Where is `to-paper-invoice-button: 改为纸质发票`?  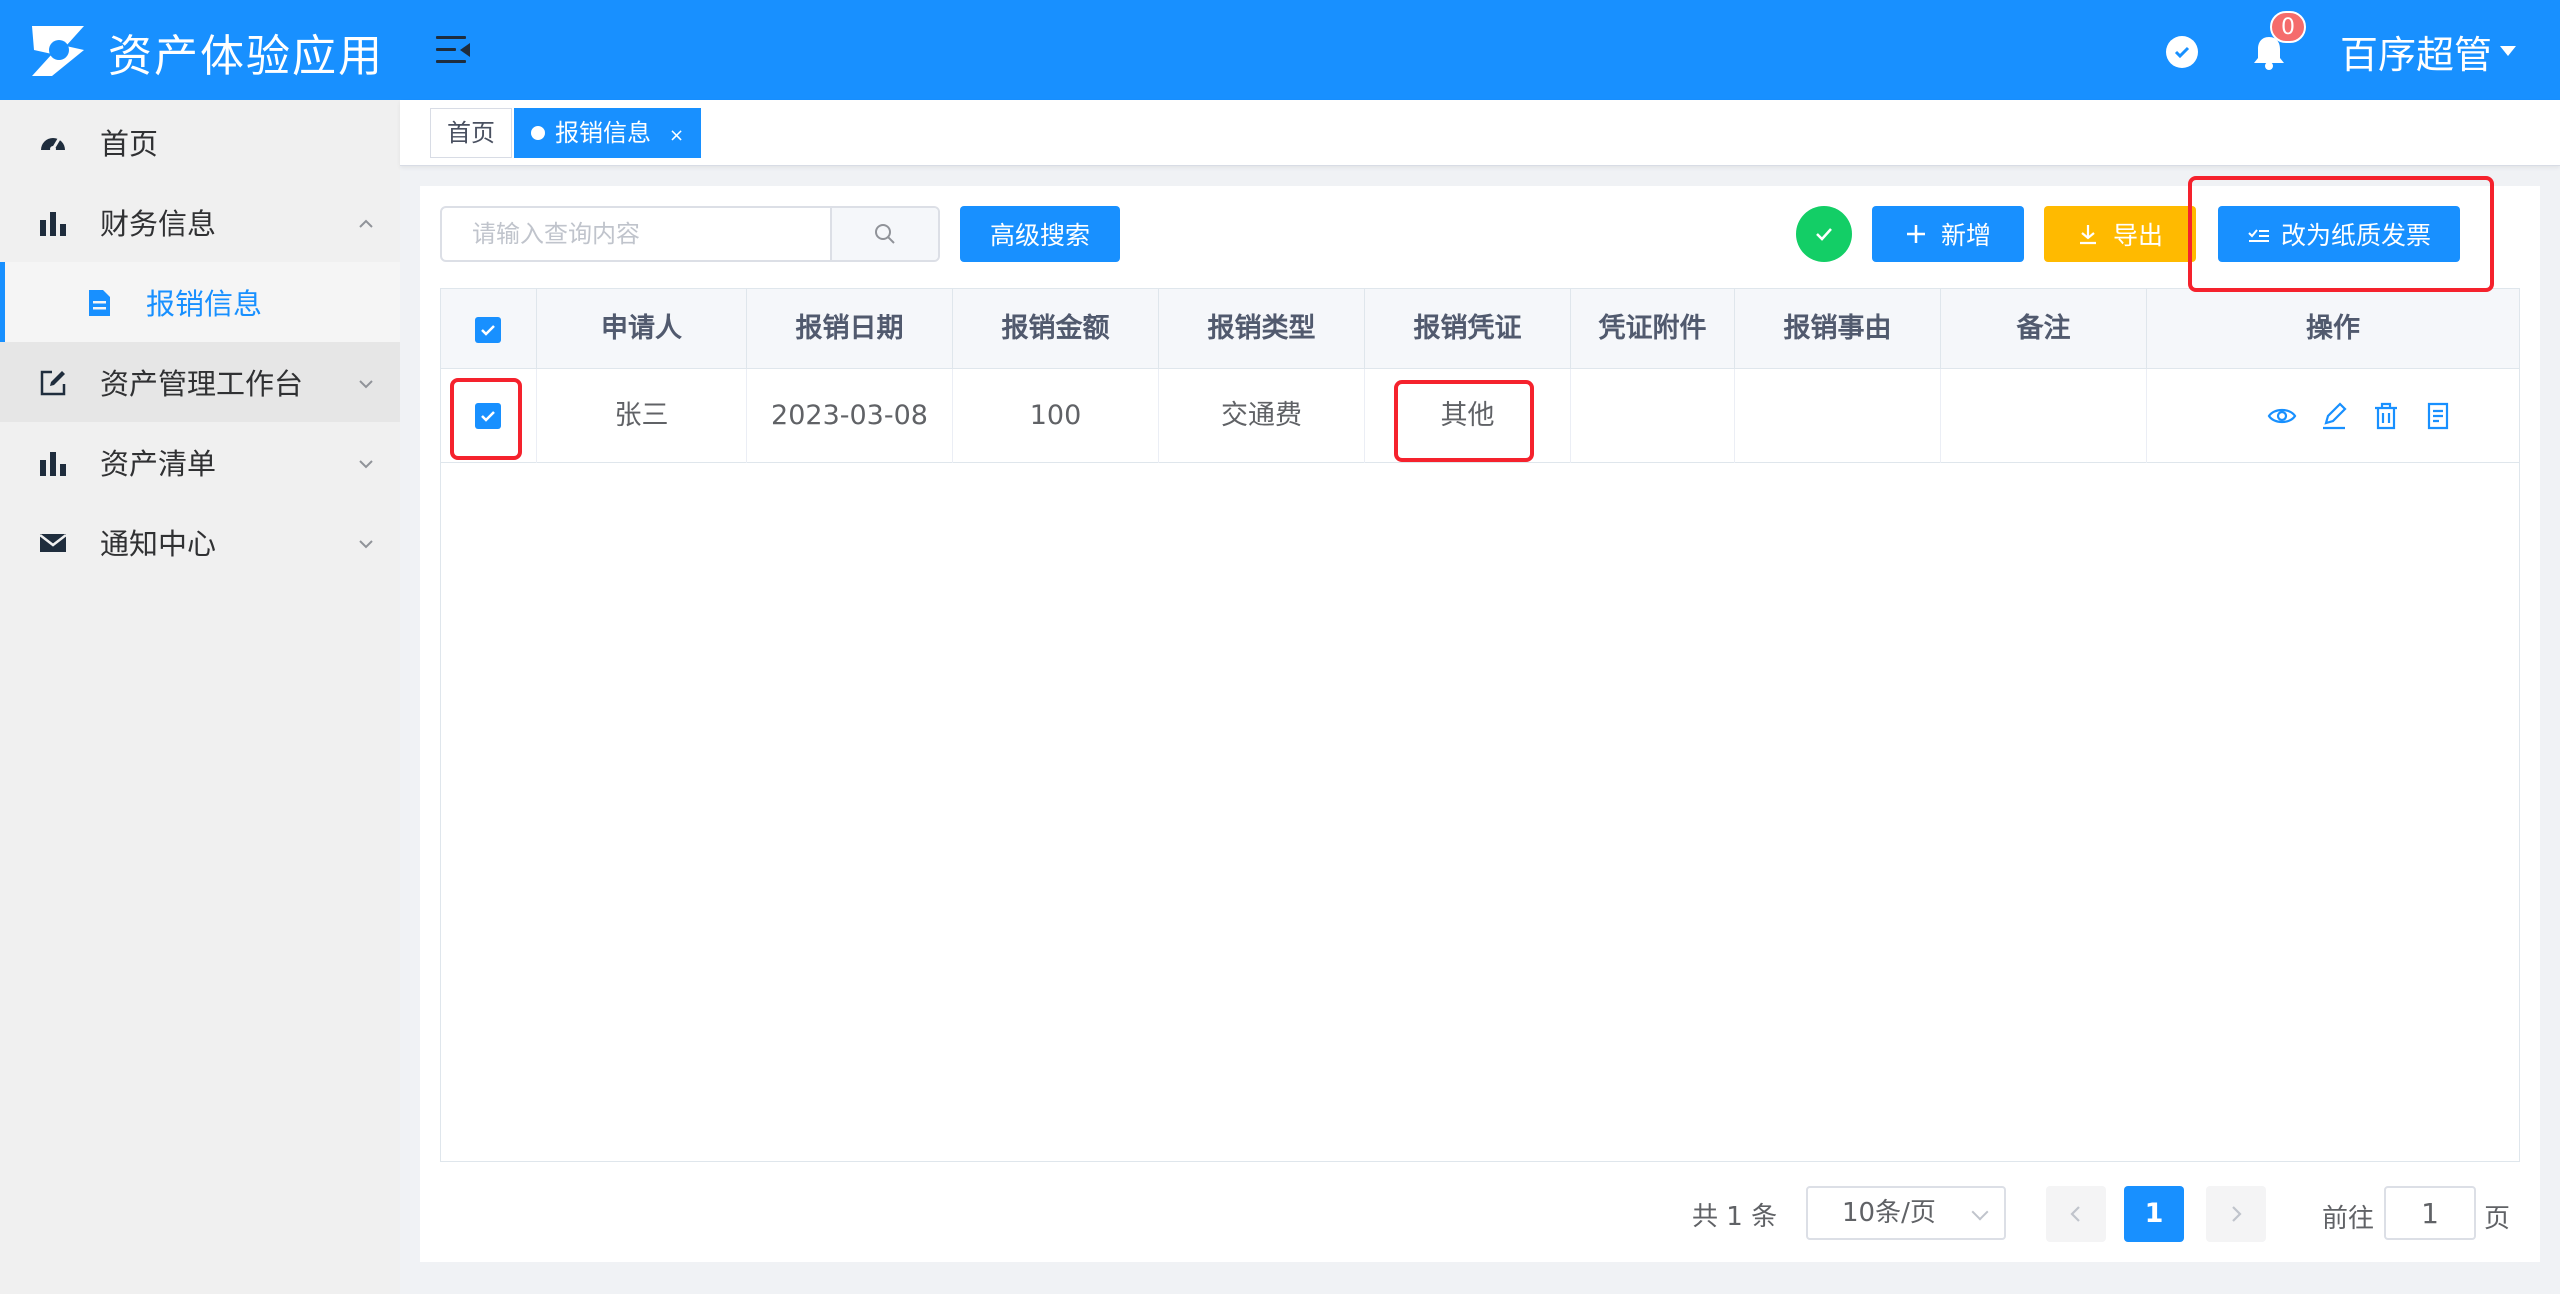
to-paper-invoice-button: 改为纸质发票 is located at coordinates (2339, 234).